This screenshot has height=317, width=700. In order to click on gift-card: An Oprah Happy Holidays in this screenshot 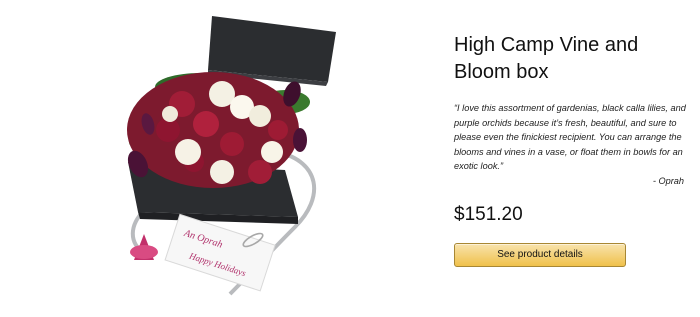, I will do `click(220, 252)`.